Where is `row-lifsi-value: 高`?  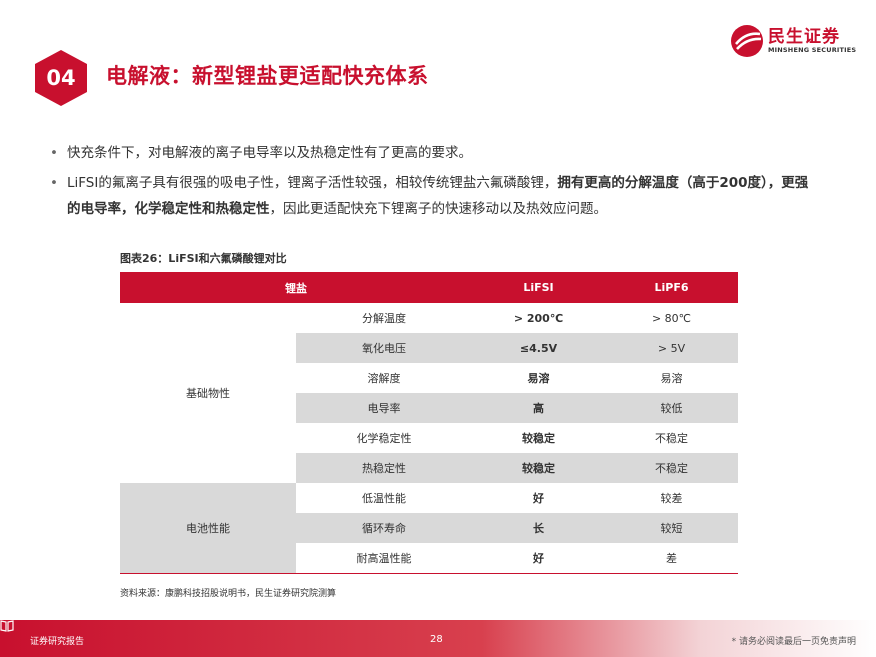 row-lifsi-value: 高 is located at coordinates (538, 408).